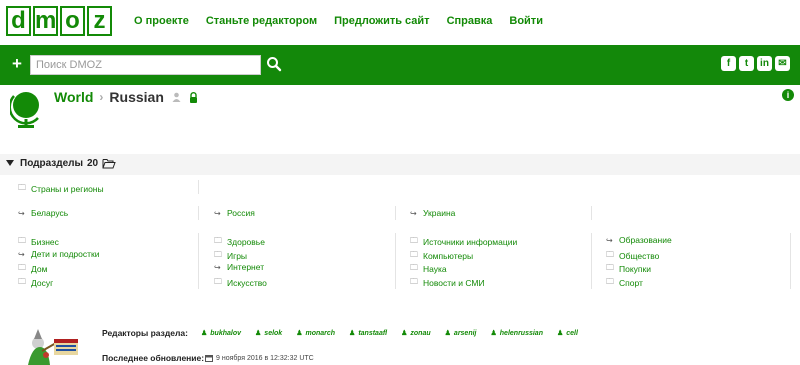  I want to click on category-item: 🗀 Здоровье, so click(239, 242).